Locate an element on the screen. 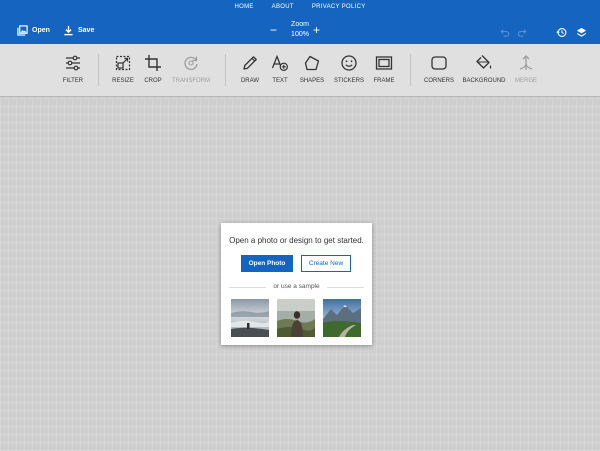  redo-icon is located at coordinates (522, 33).